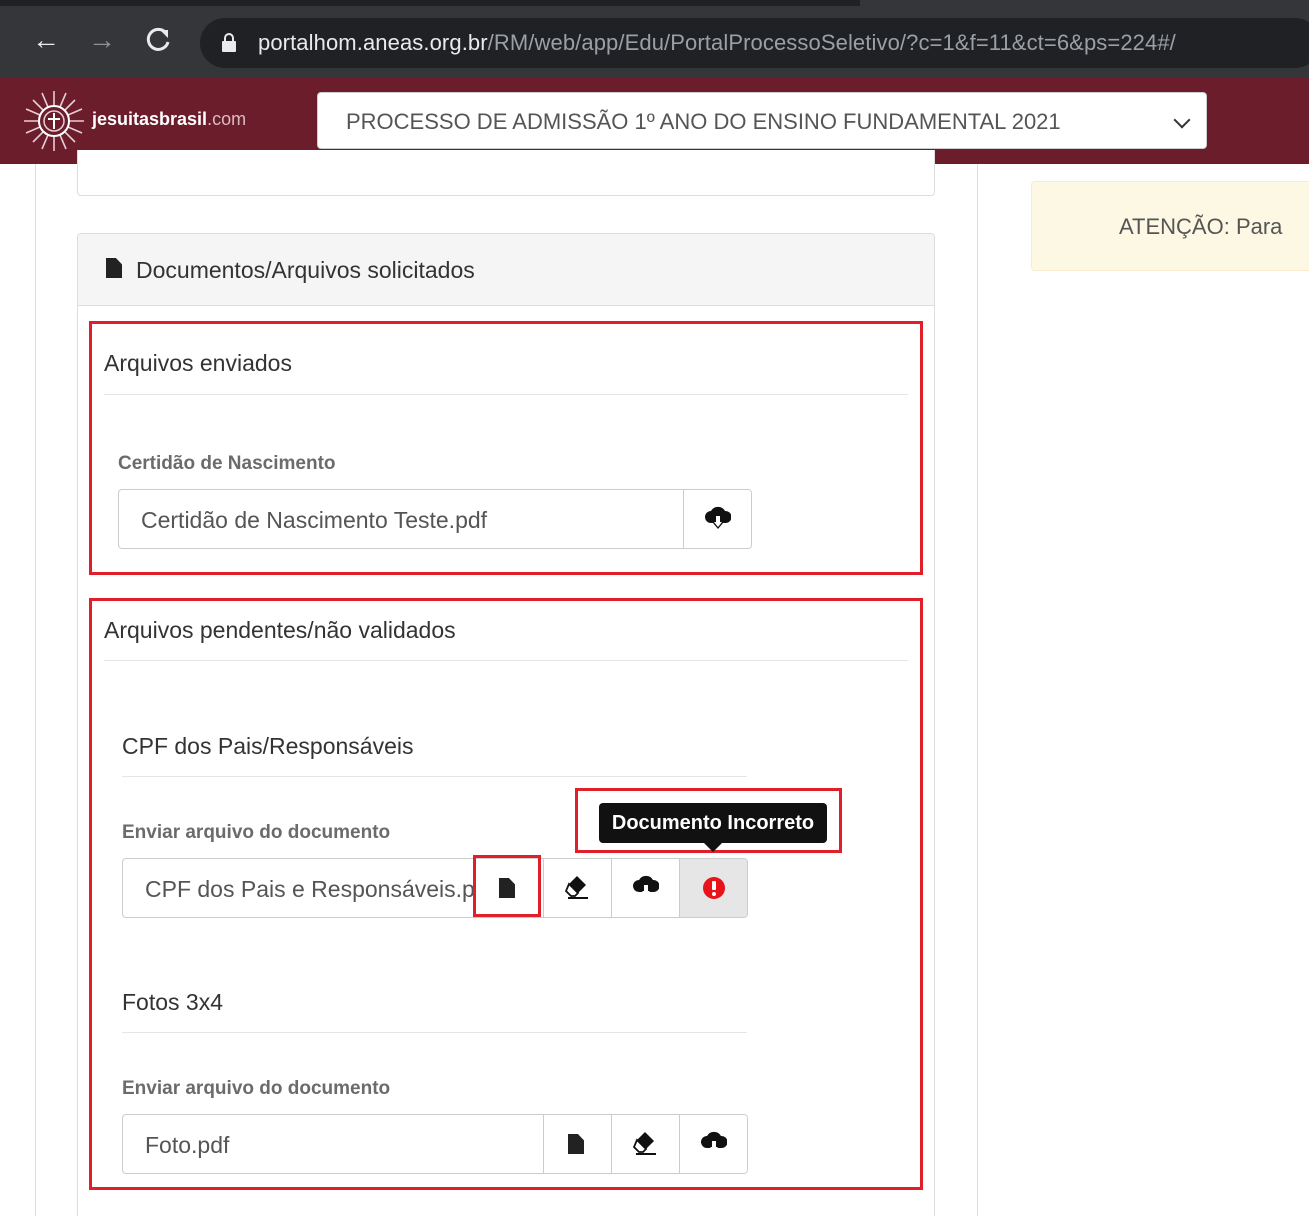 The image size is (1309, 1216). What do you see at coordinates (54, 121) in the screenshot?
I see `jesuits-logo-icon` at bounding box center [54, 121].